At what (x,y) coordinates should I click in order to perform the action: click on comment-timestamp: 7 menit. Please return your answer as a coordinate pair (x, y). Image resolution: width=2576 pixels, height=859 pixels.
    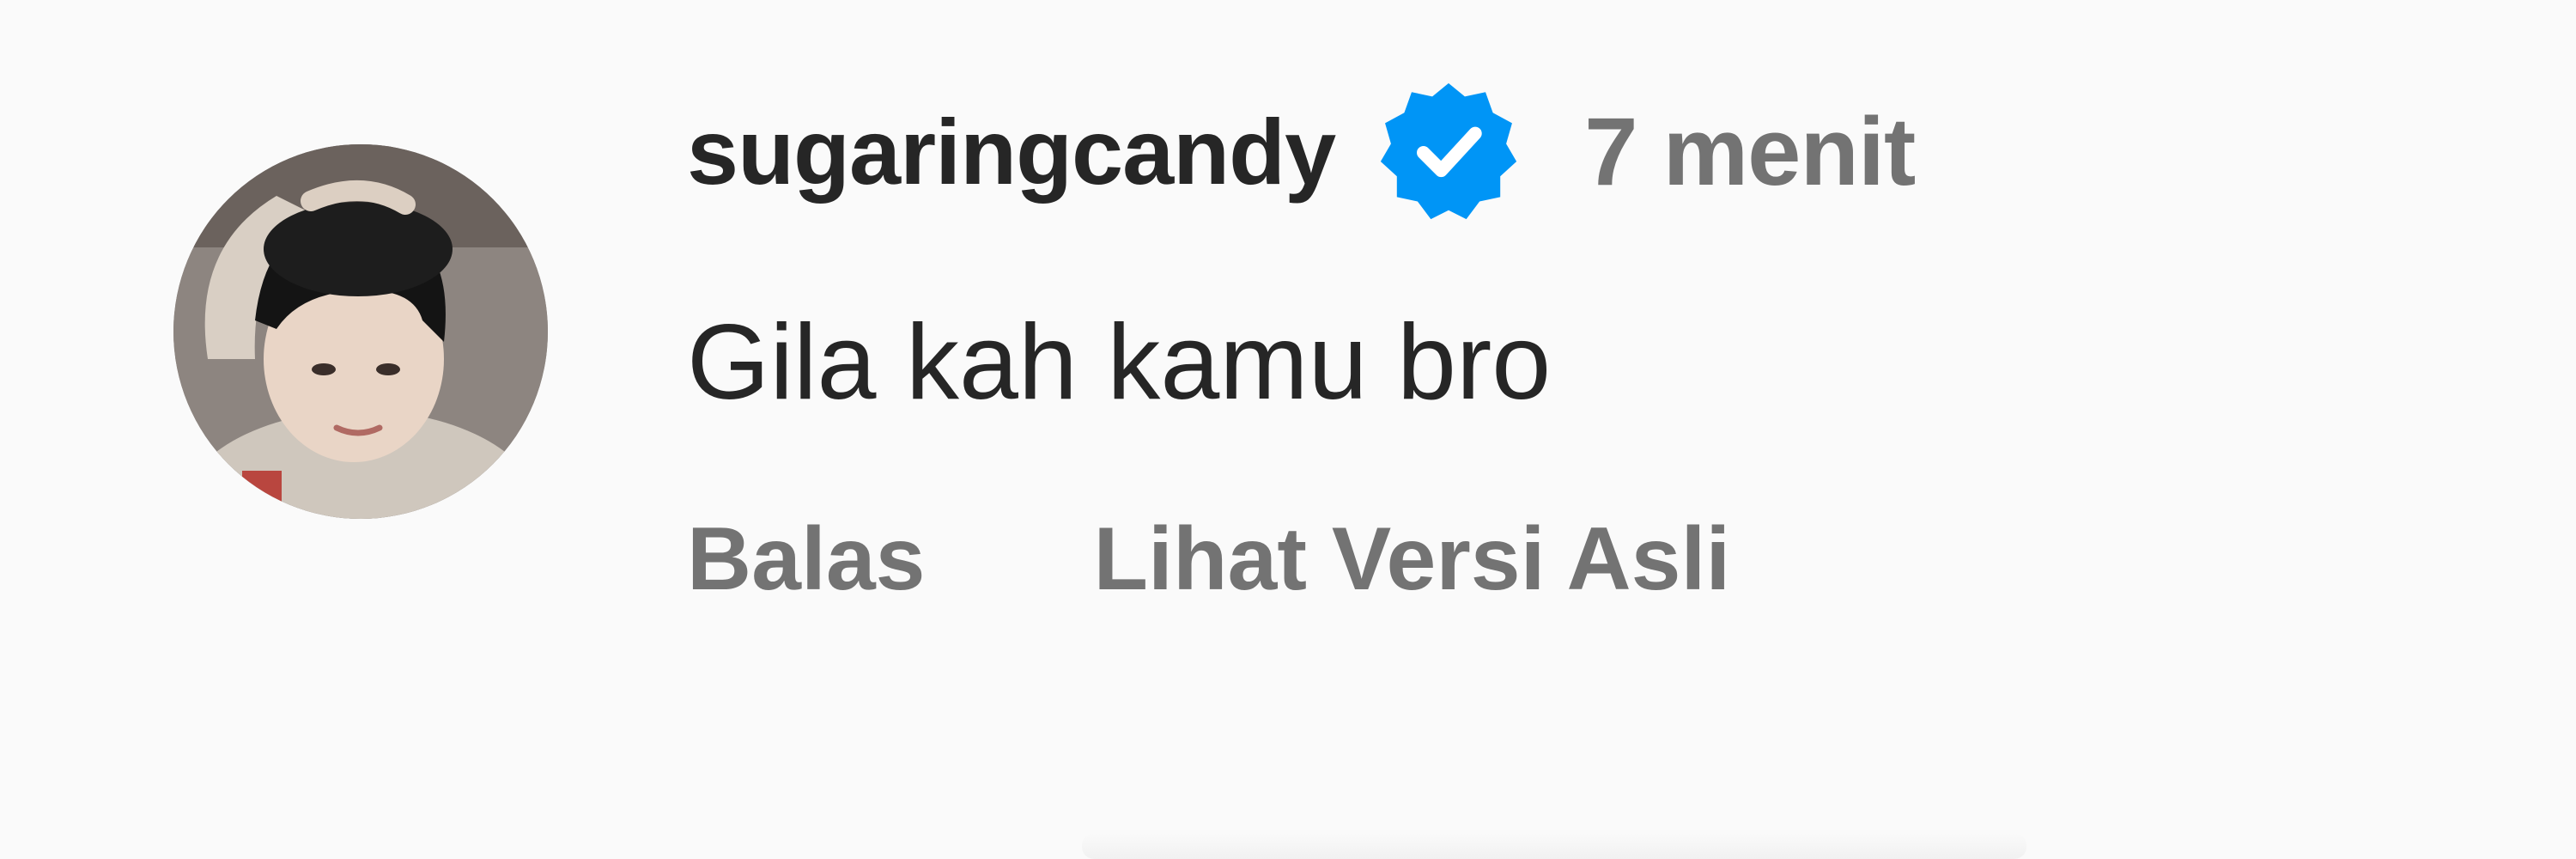
    Looking at the image, I should click on (1750, 151).